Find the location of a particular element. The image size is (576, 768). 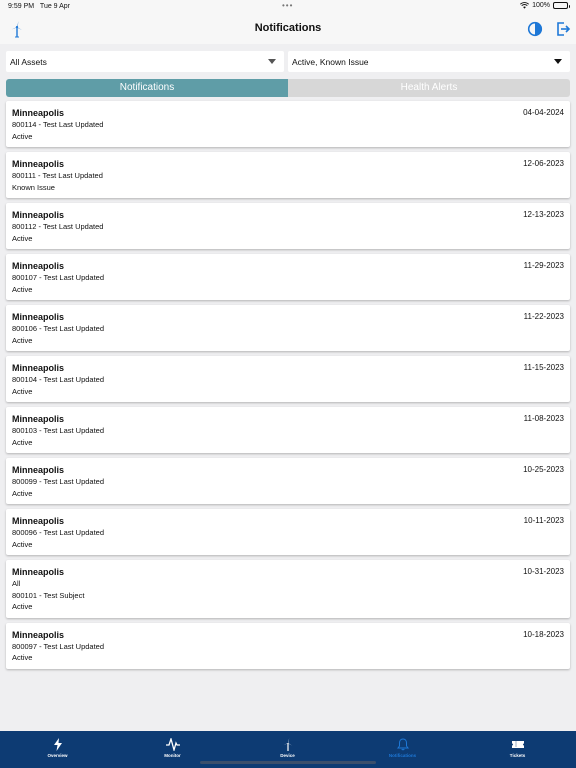

contrast-icon is located at coordinates (535, 29).